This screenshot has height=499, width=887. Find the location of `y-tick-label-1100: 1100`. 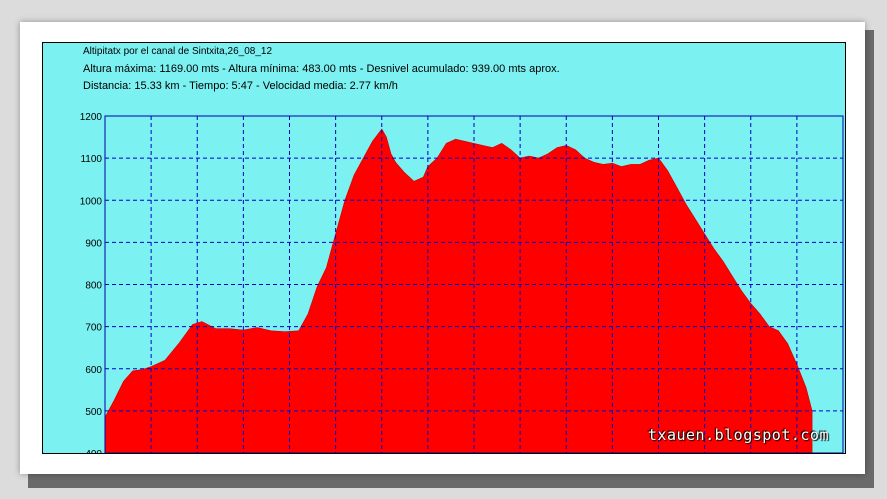

y-tick-label-1100: 1100 is located at coordinates (91, 159).